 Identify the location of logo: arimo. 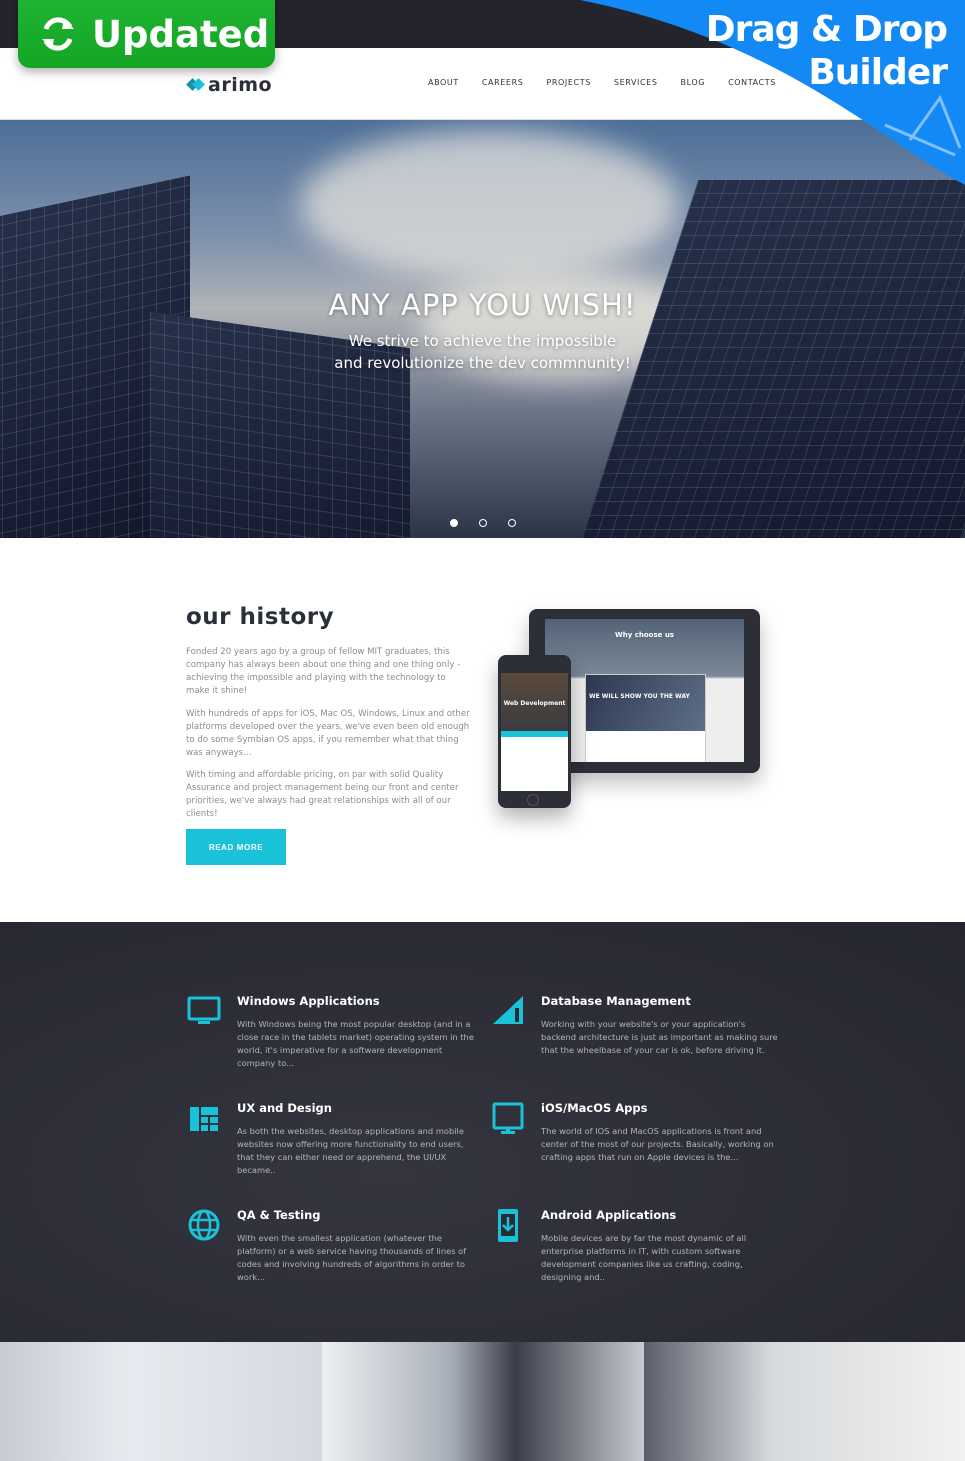
(229, 85).